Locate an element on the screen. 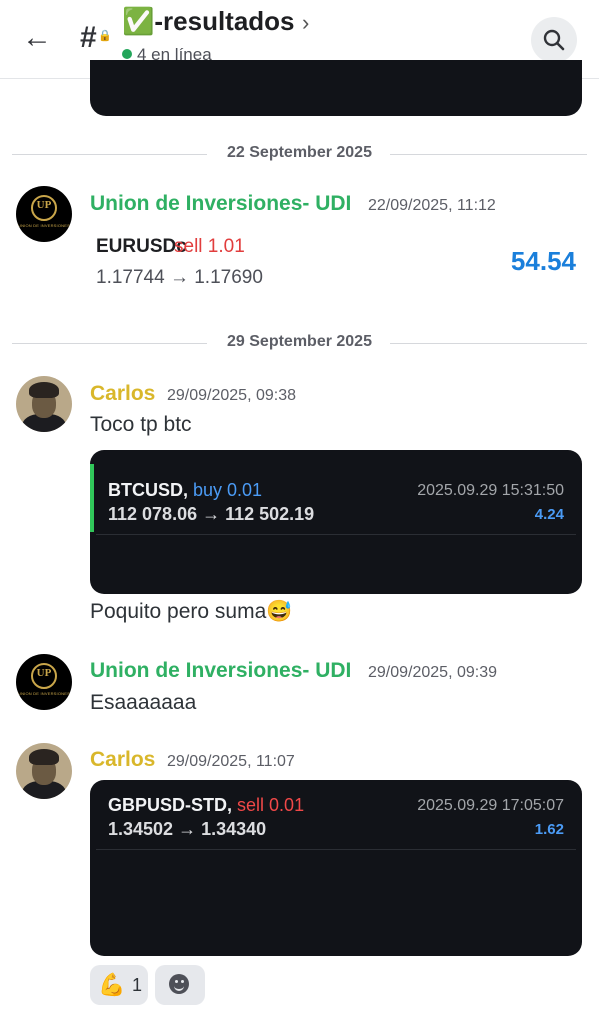 The height and width of the screenshot is (1024, 599). date-divider: 22 September 2025 is located at coordinates (299, 154).